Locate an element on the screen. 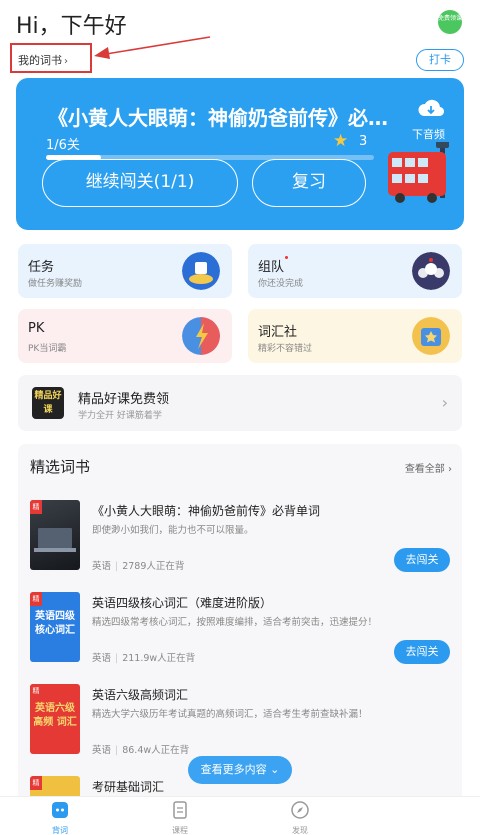 The image size is (480, 835). tile-title: PK is located at coordinates (36, 328).